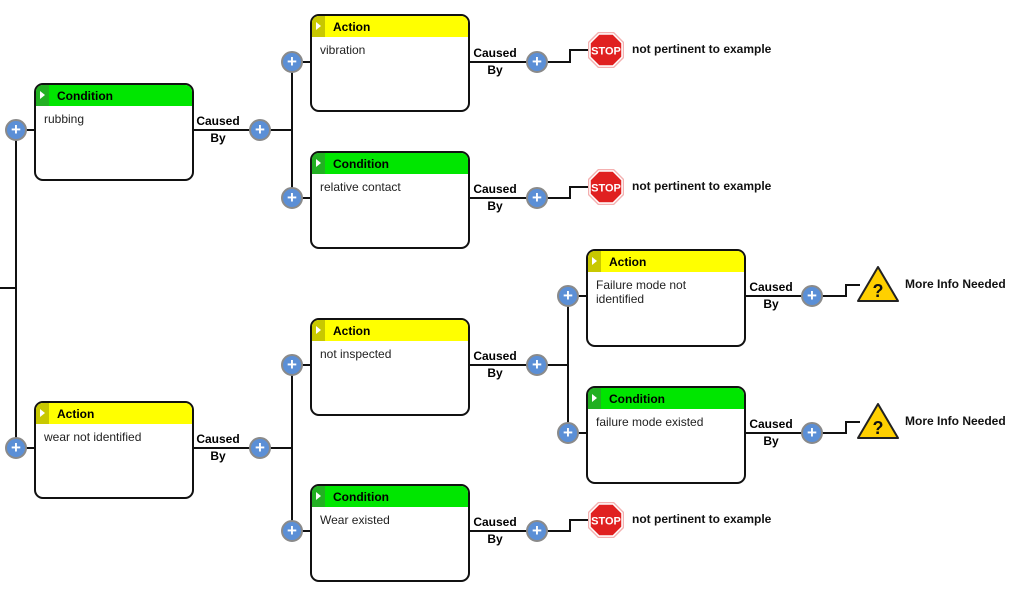  I want to click on node-text: failure mode existed, so click(650, 422).